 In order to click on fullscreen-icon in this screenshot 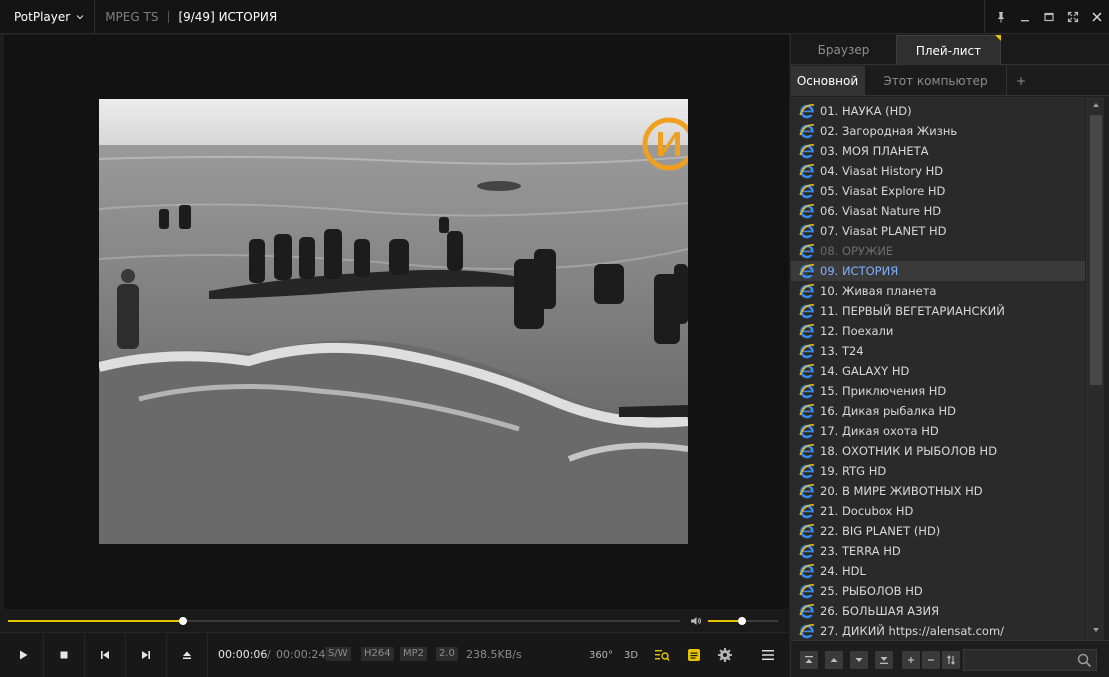, I will do `click(1073, 17)`.